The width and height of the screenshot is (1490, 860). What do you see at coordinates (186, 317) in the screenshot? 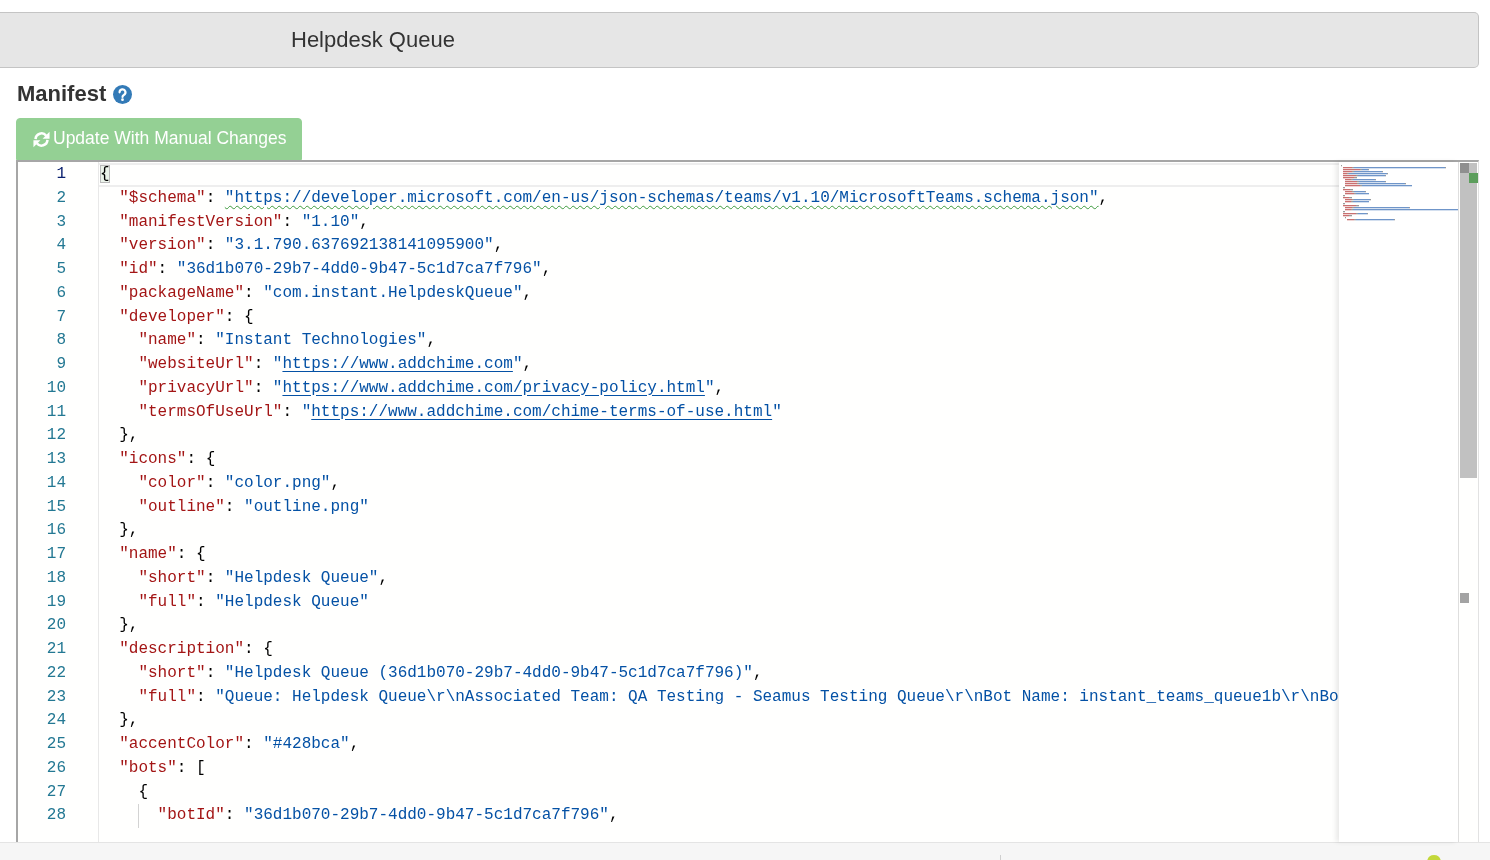
I see `code-line: "developer": {` at bounding box center [186, 317].